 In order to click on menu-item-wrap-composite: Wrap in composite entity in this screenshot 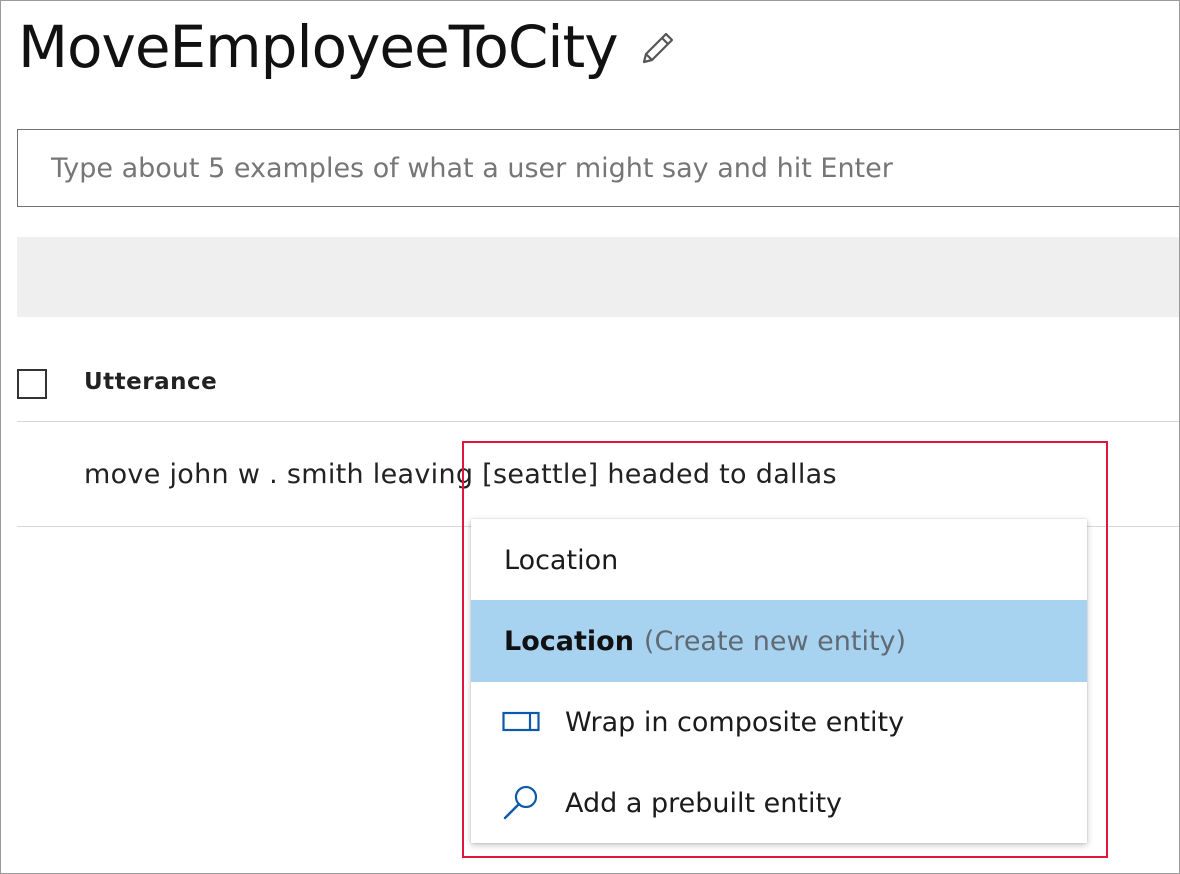, I will do `click(779, 722)`.